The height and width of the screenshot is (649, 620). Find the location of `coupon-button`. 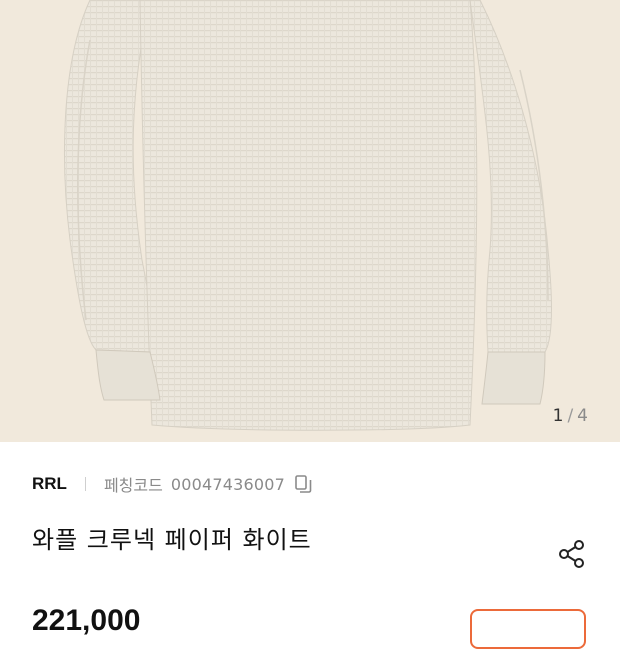

coupon-button is located at coordinates (528, 629).